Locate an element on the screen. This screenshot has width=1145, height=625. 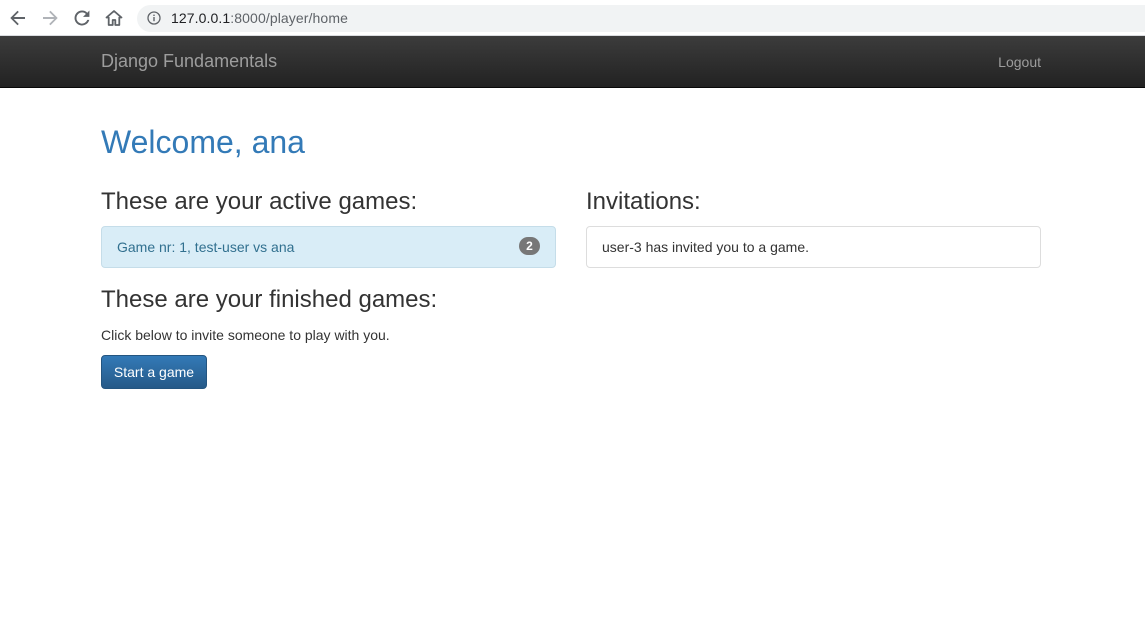
finished-games-heading: These are your finished games: is located at coordinates (269, 299).